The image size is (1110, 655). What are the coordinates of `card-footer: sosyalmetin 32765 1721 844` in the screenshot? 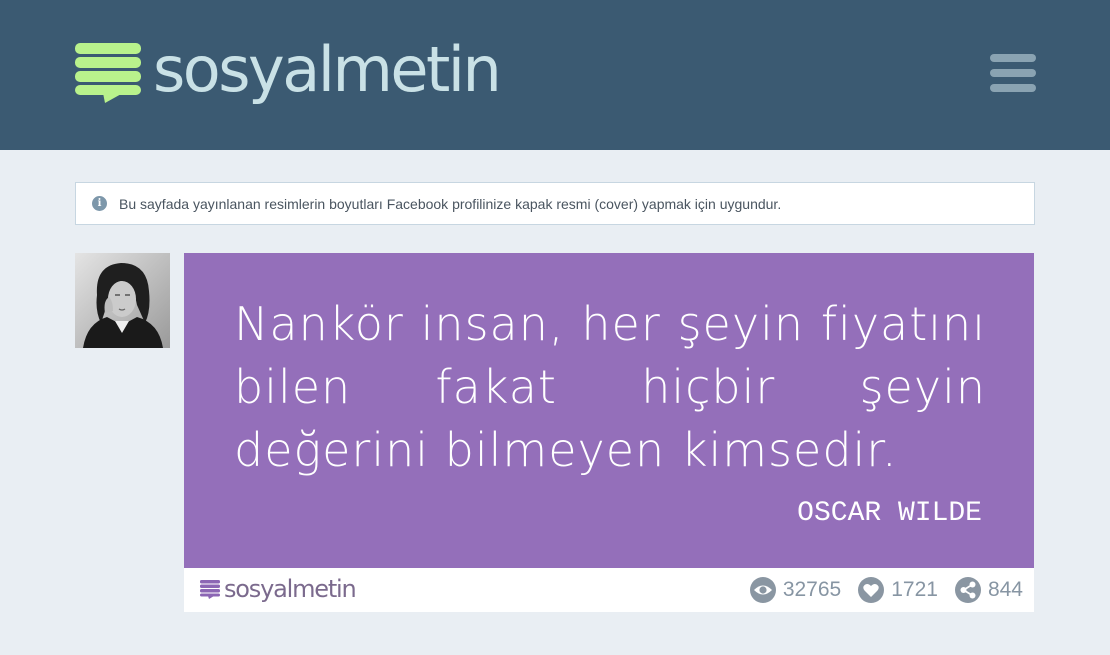 It's located at (609, 590).